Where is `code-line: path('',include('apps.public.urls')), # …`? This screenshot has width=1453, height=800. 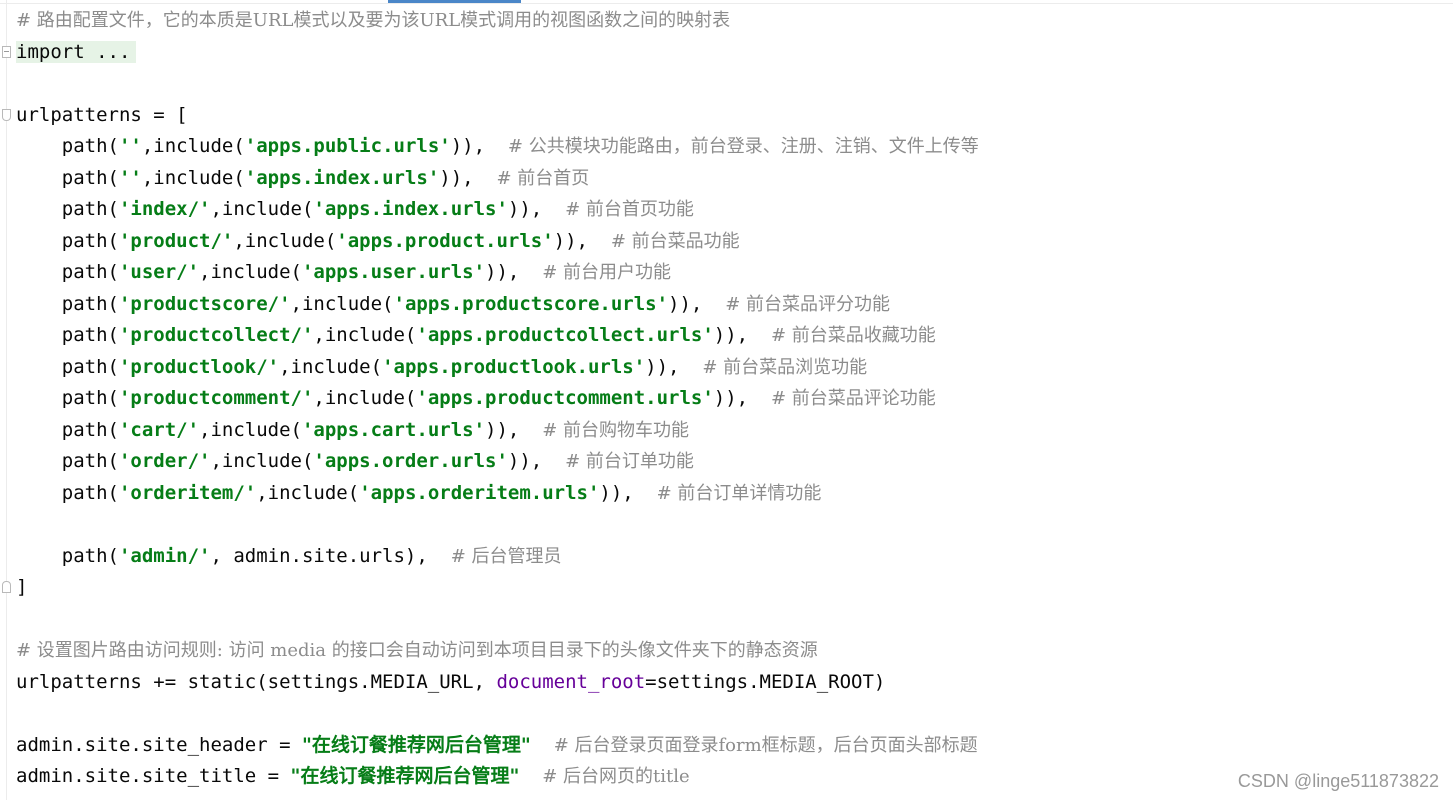
code-line: path('',include('apps.public.urls')), # … is located at coordinates (734, 147).